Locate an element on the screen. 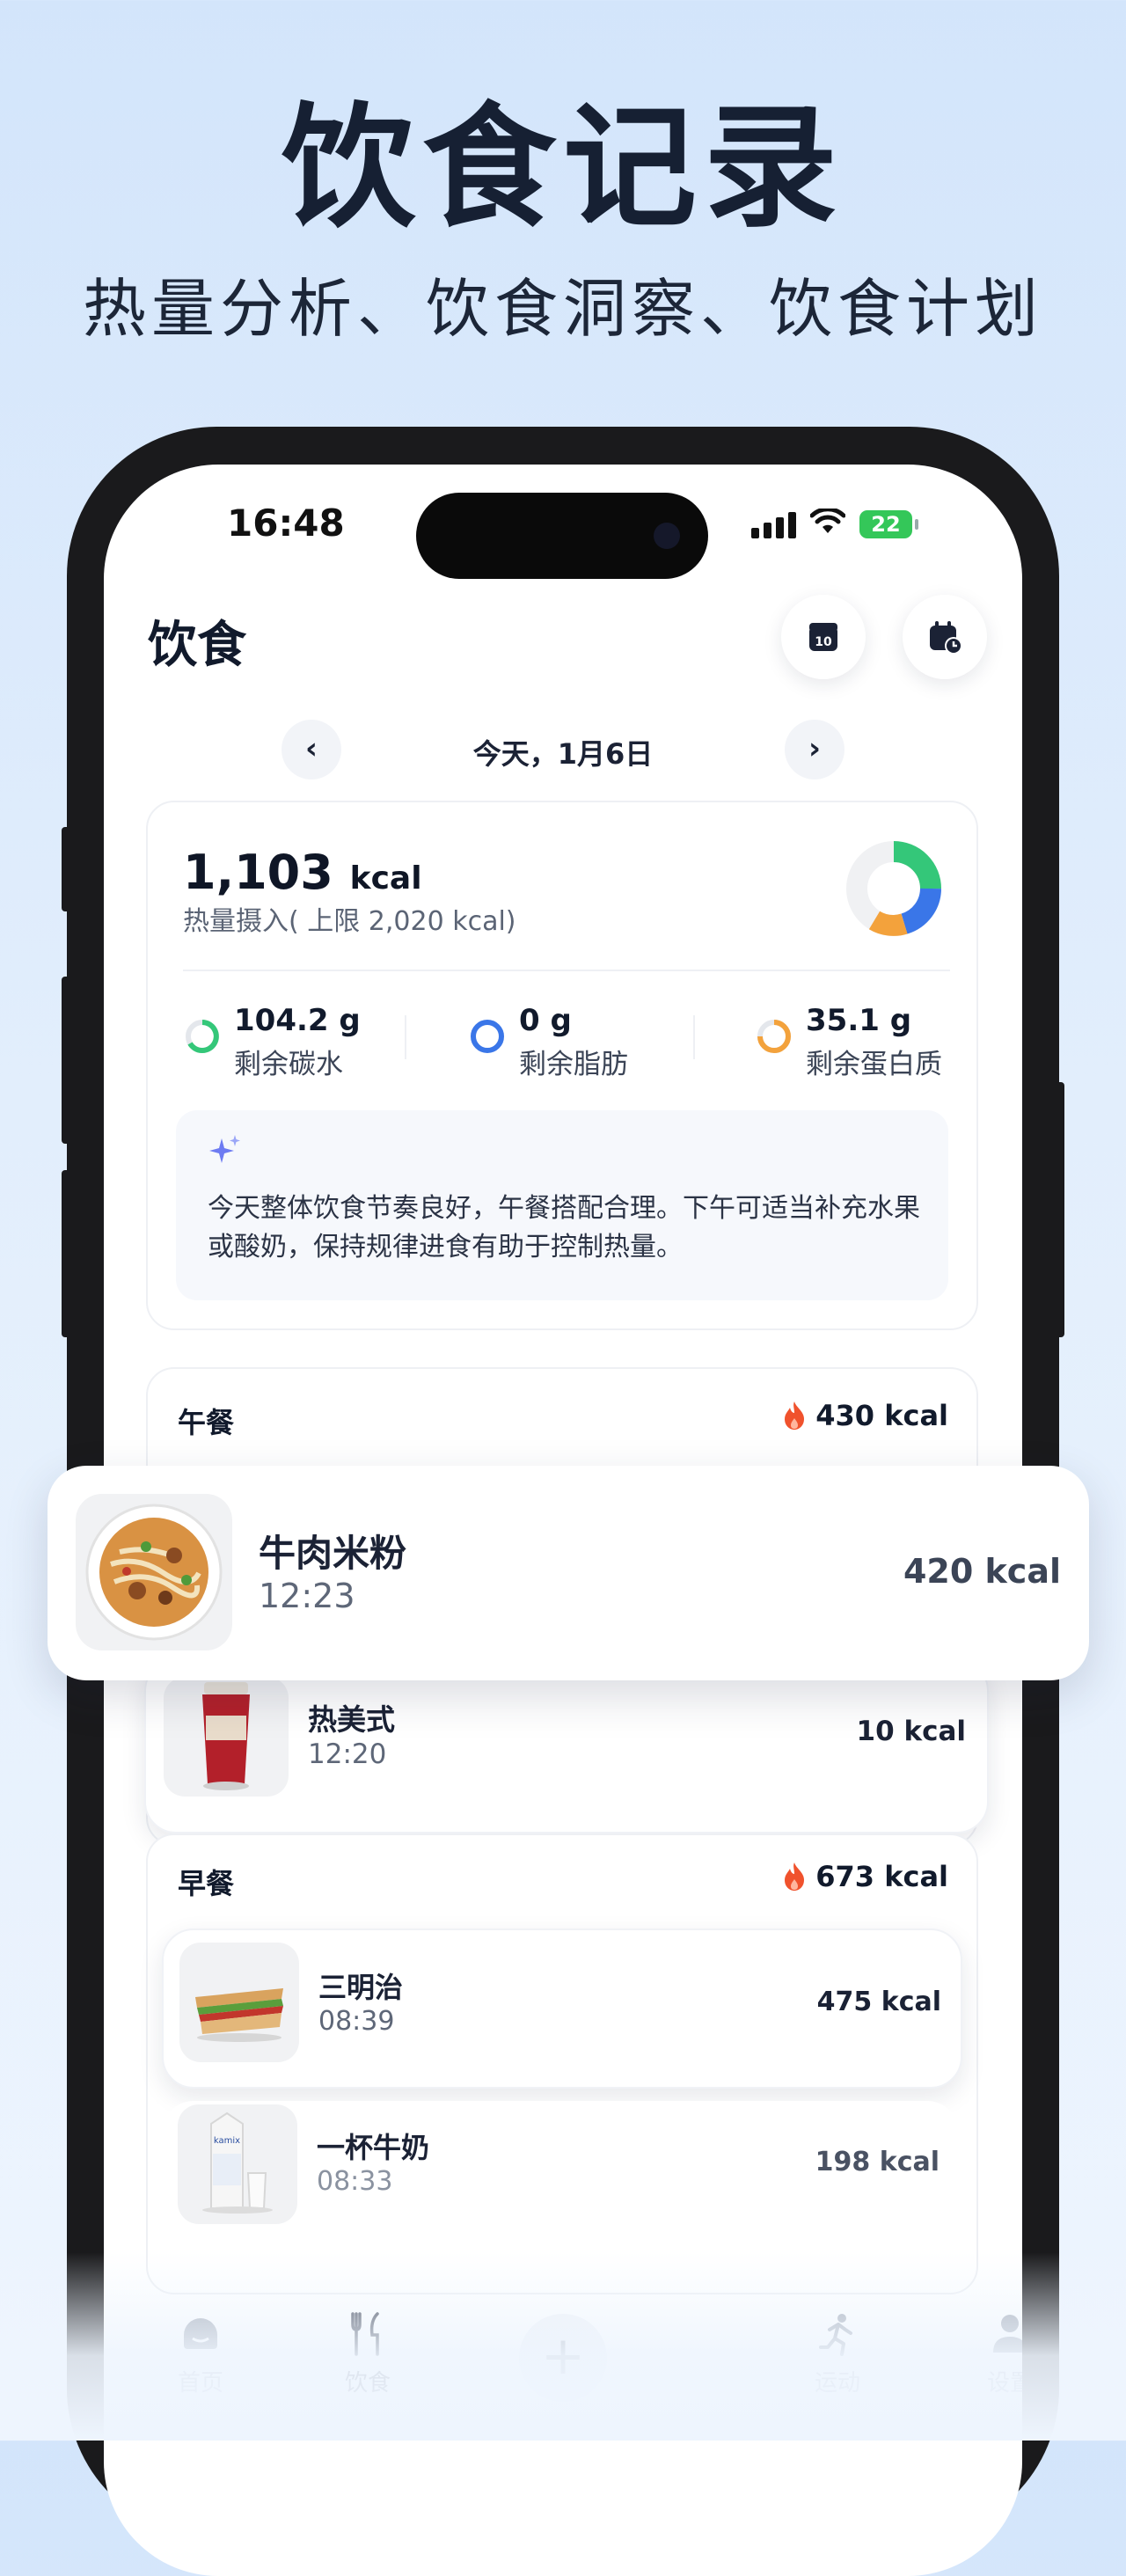 This screenshot has width=1126, height=2576. store-button: 10 is located at coordinates (823, 637).